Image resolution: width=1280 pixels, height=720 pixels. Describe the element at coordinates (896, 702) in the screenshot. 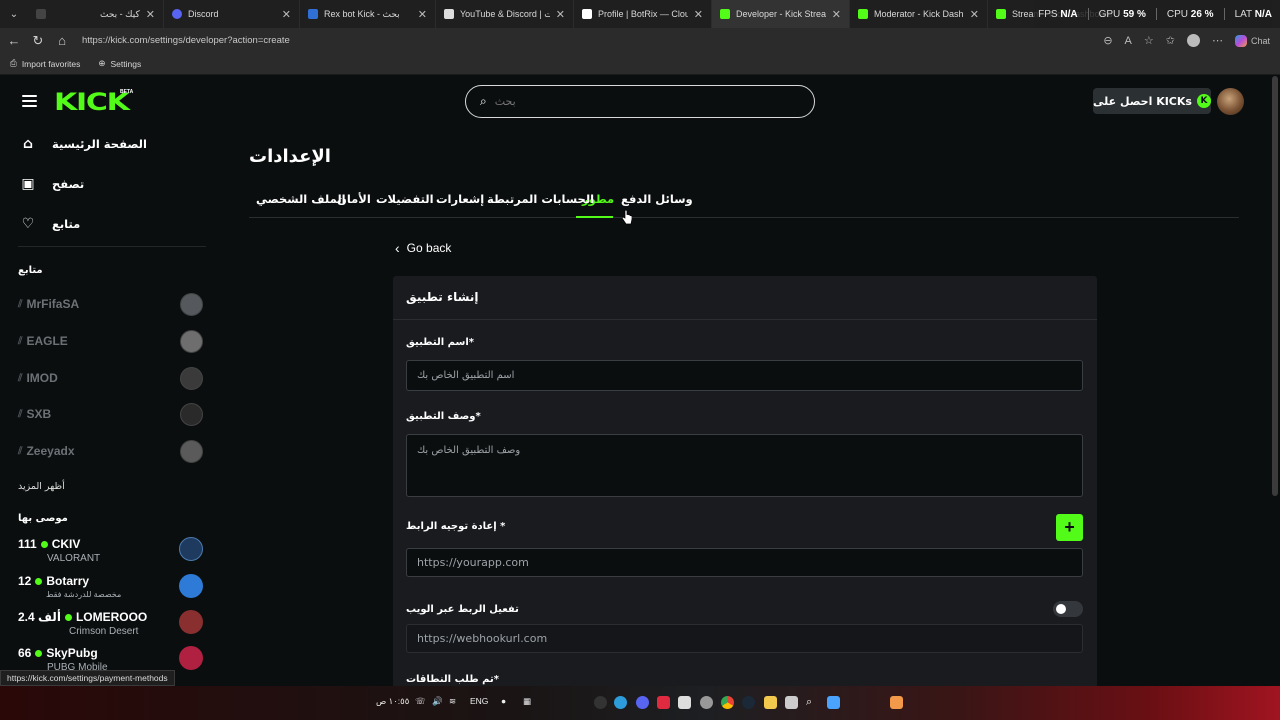

I see `widgets-icon` at that location.